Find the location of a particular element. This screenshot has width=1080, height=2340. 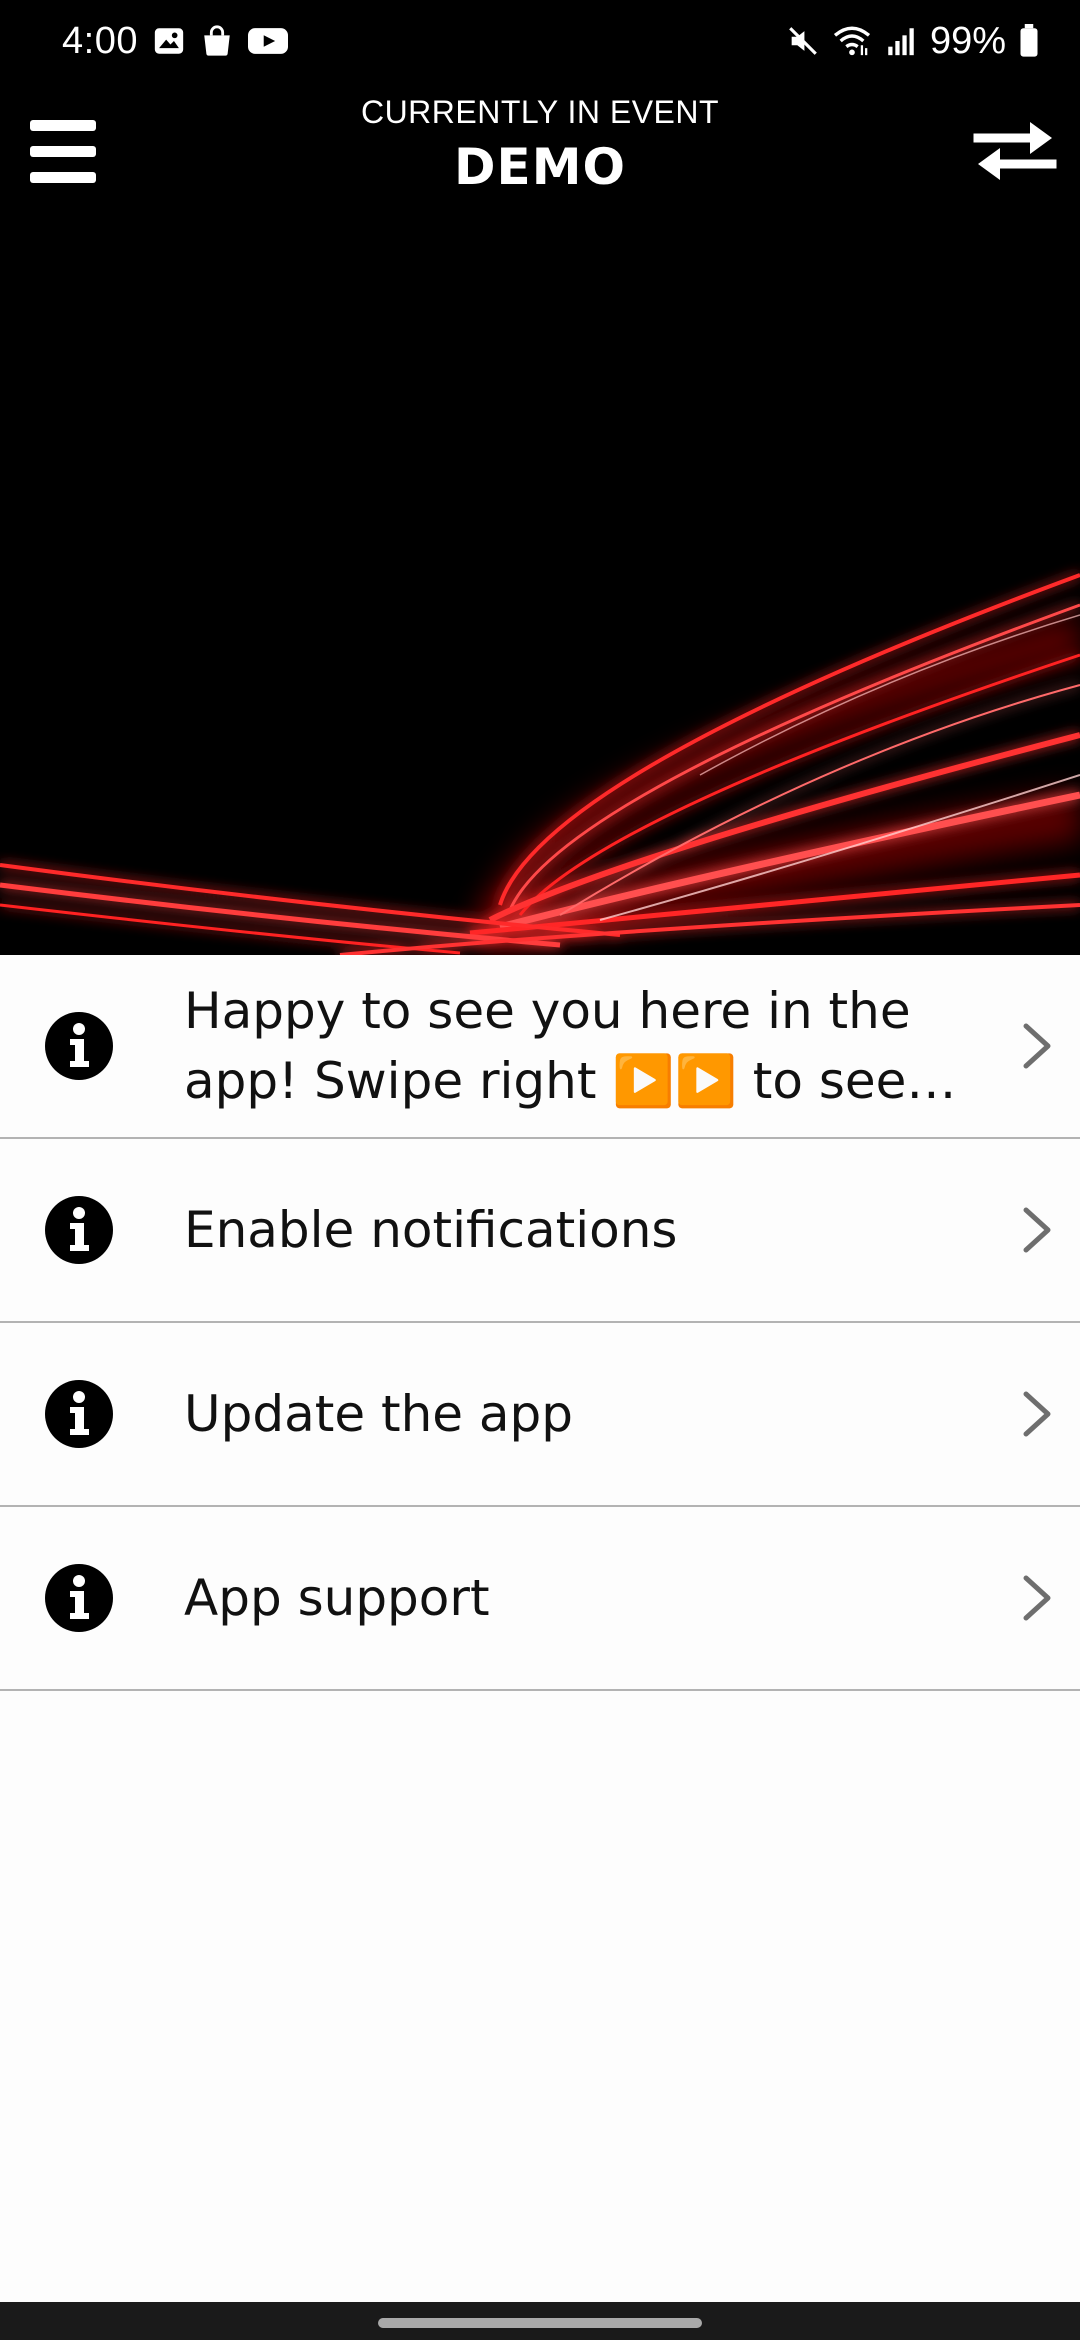

app-header: CURRENTLY IN EVENT DEMO is located at coordinates (540, 147).